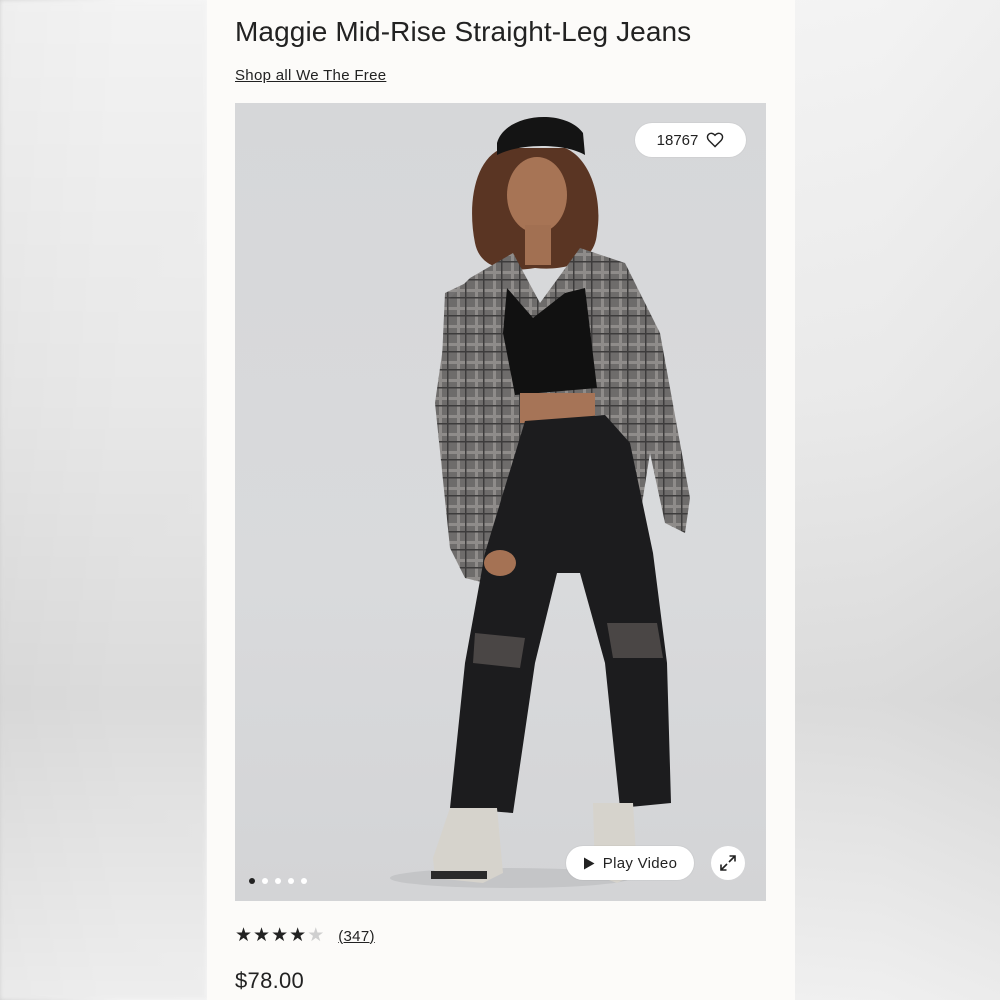 The image size is (1000, 1000). I want to click on play-video-button: Play Video, so click(630, 863).